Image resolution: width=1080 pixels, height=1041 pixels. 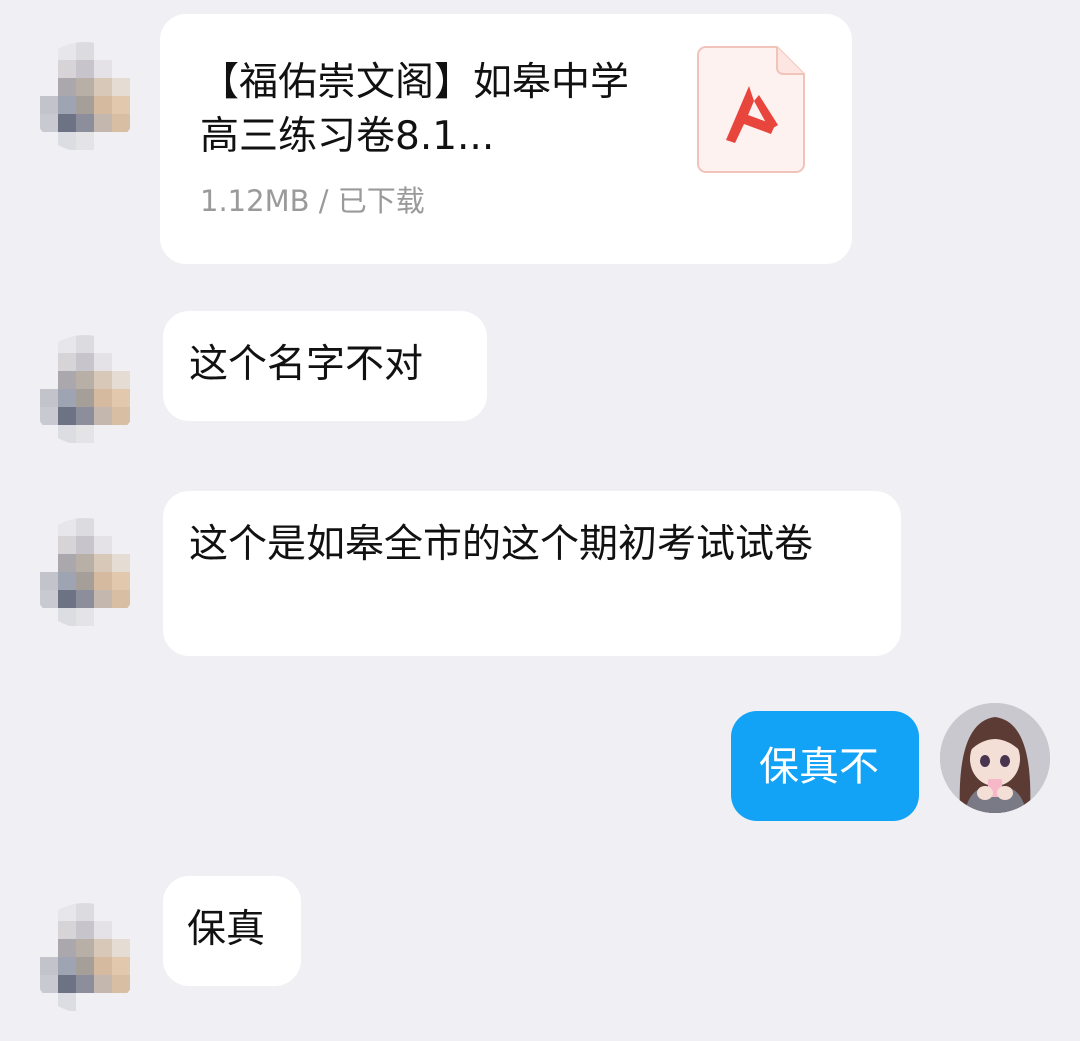 I want to click on message-text: 这个名字不对, so click(x=306, y=364).